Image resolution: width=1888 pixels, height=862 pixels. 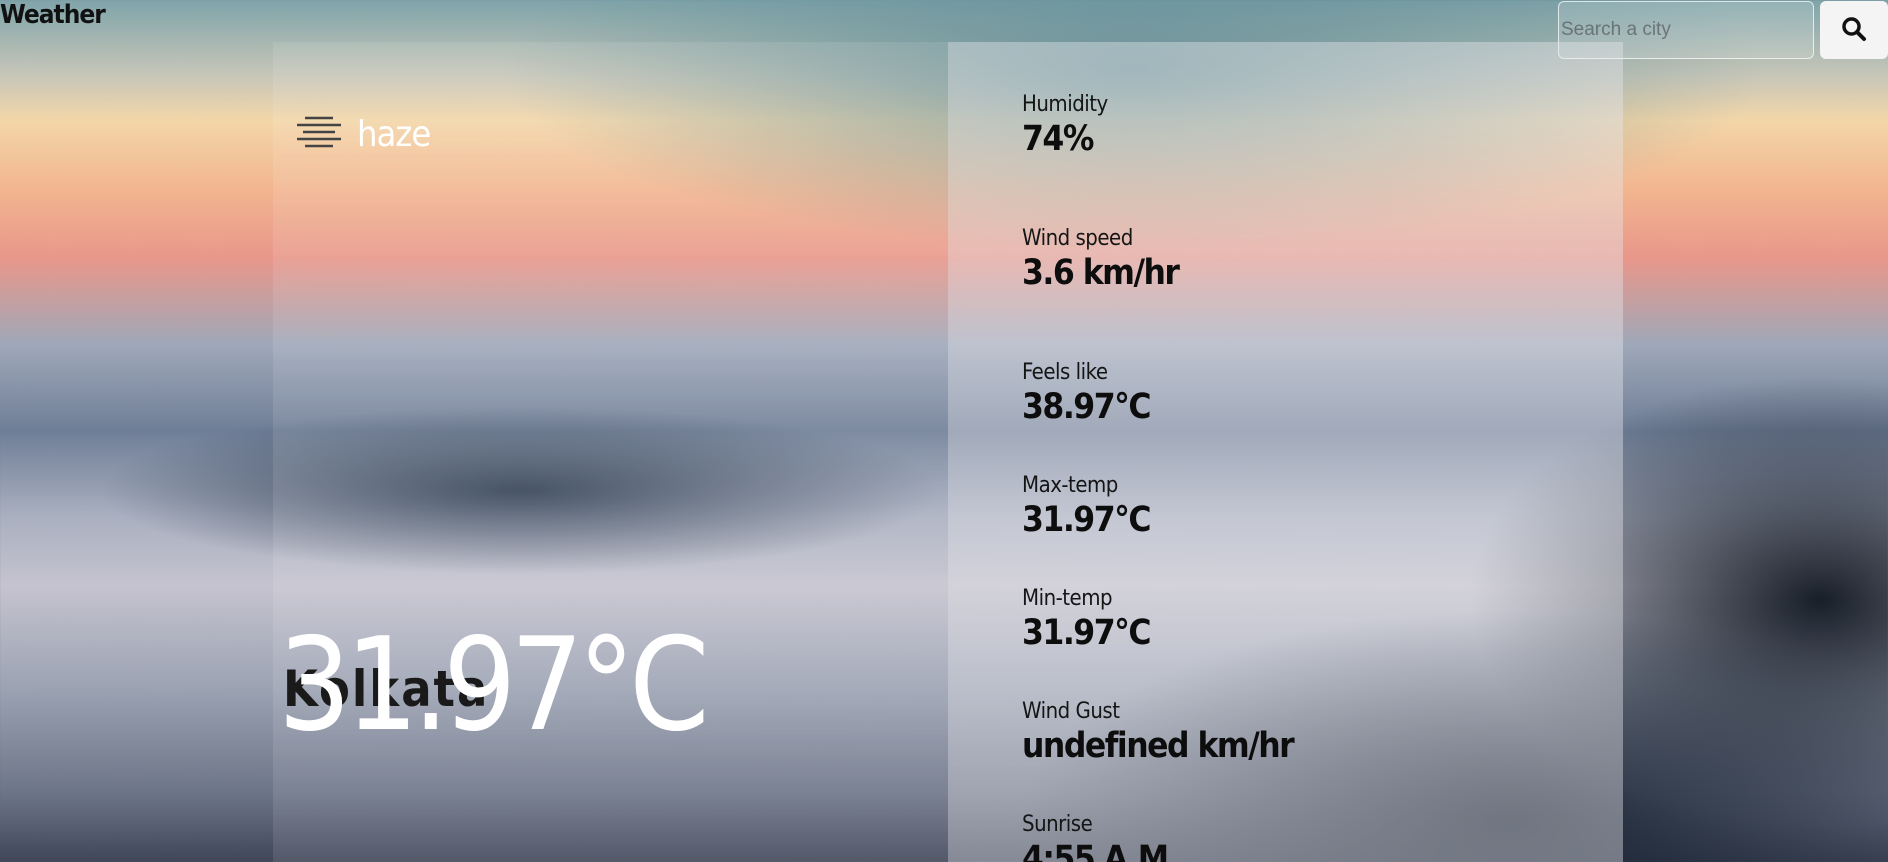 I want to click on stat-humidity: Humidity 74%, so click(x=1065, y=125).